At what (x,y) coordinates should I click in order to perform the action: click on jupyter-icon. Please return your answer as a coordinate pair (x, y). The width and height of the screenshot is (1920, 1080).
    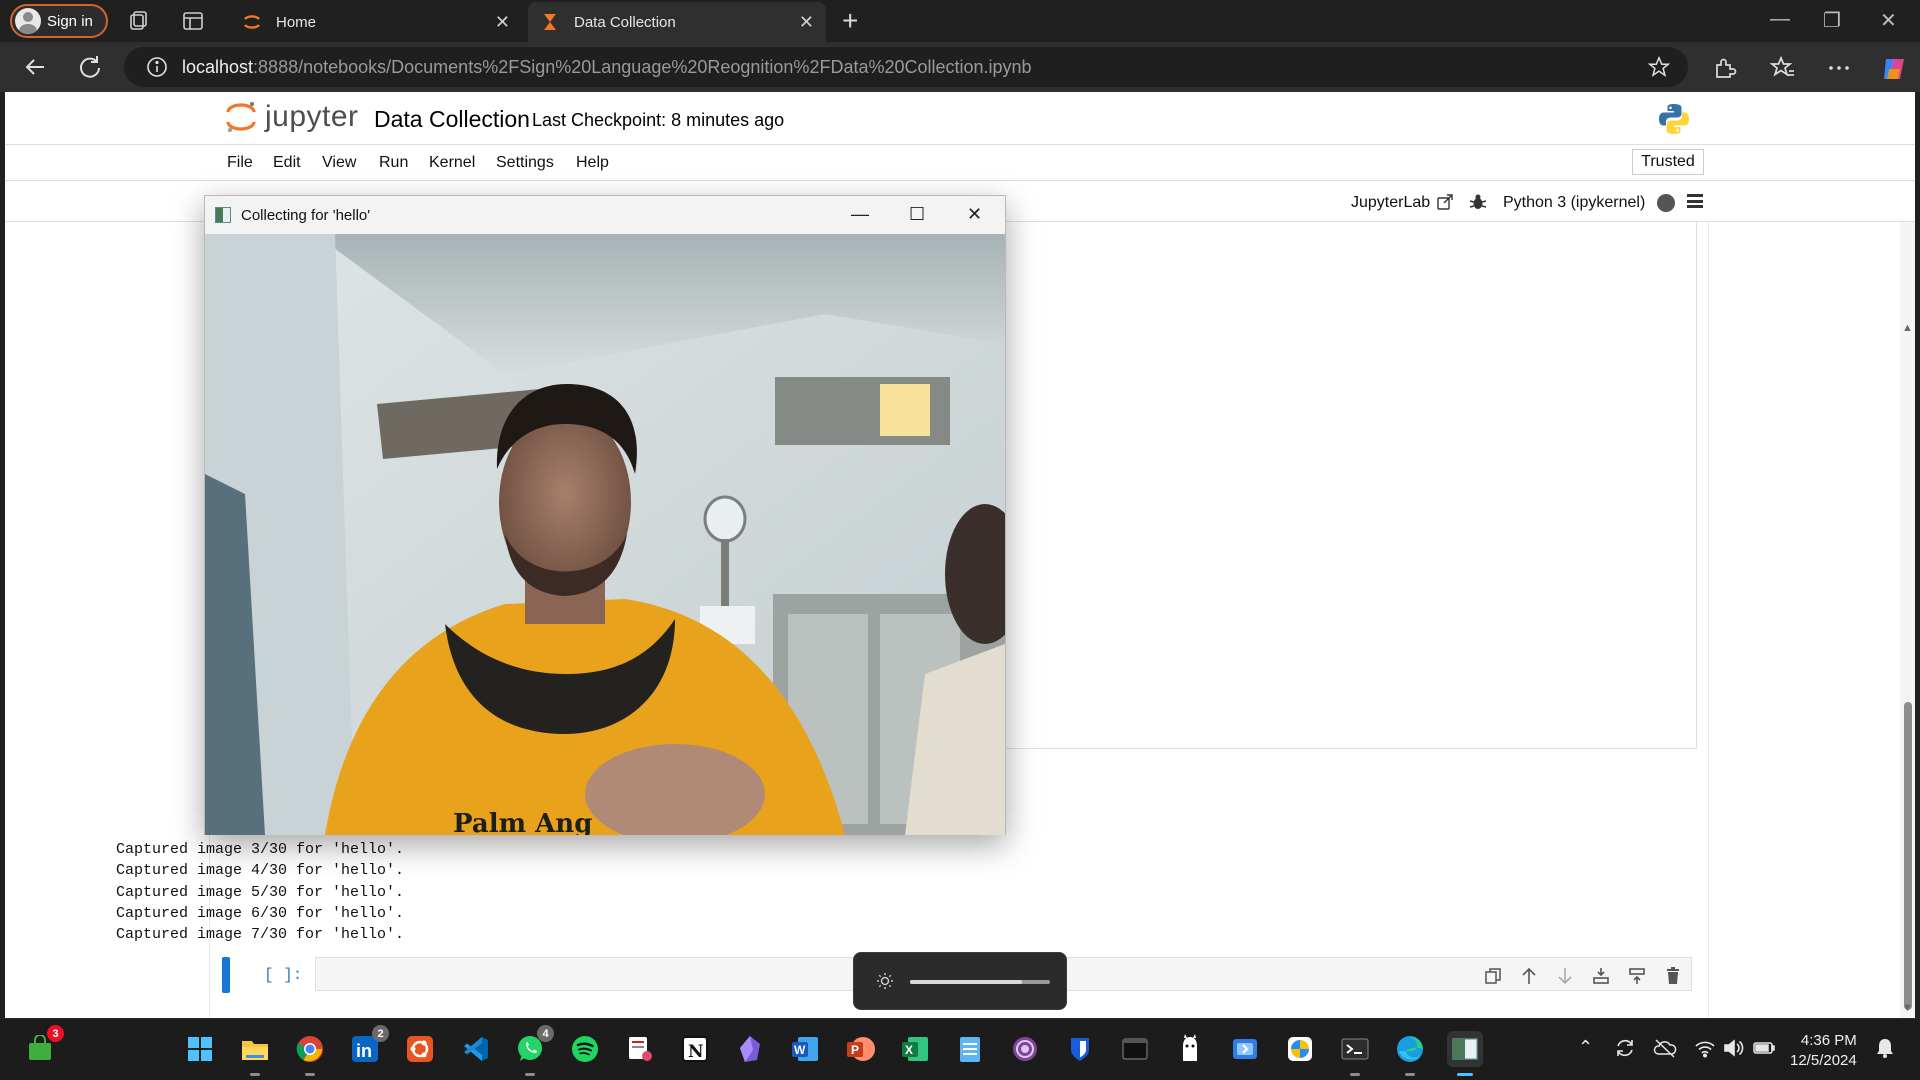
    Looking at the image, I should click on (252, 22).